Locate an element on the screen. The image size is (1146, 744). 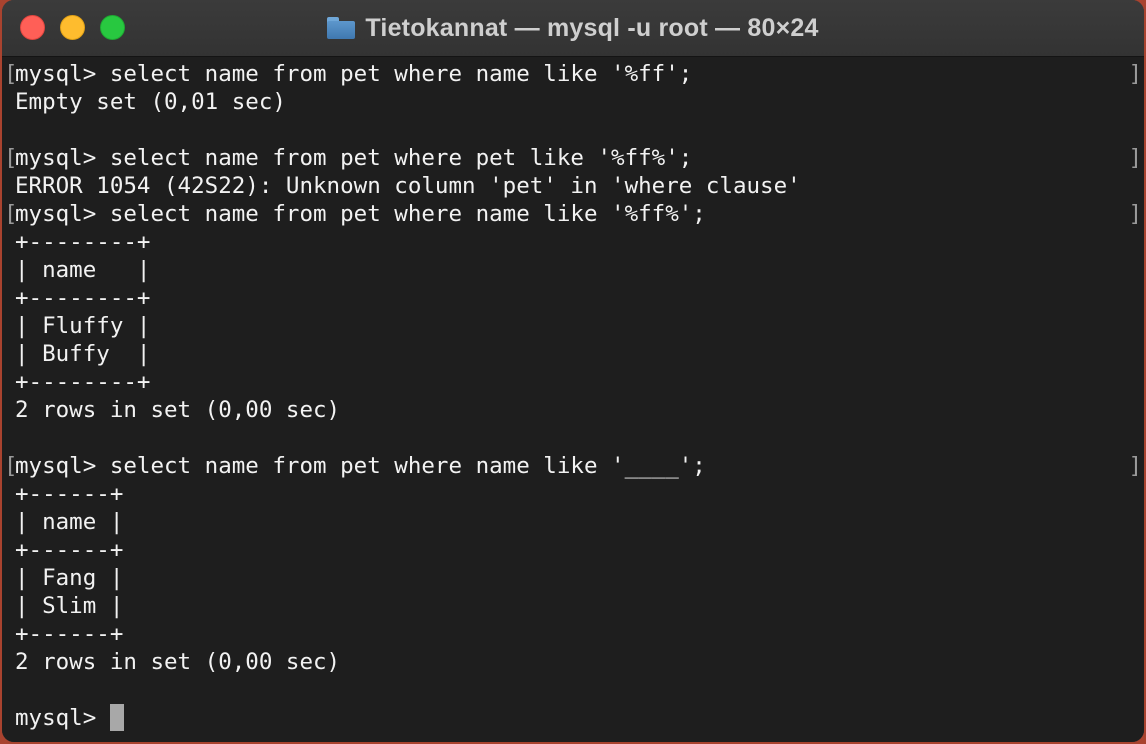
window-title-group: Tietokannat — mysql -u root — 80×24 is located at coordinates (573, 28).